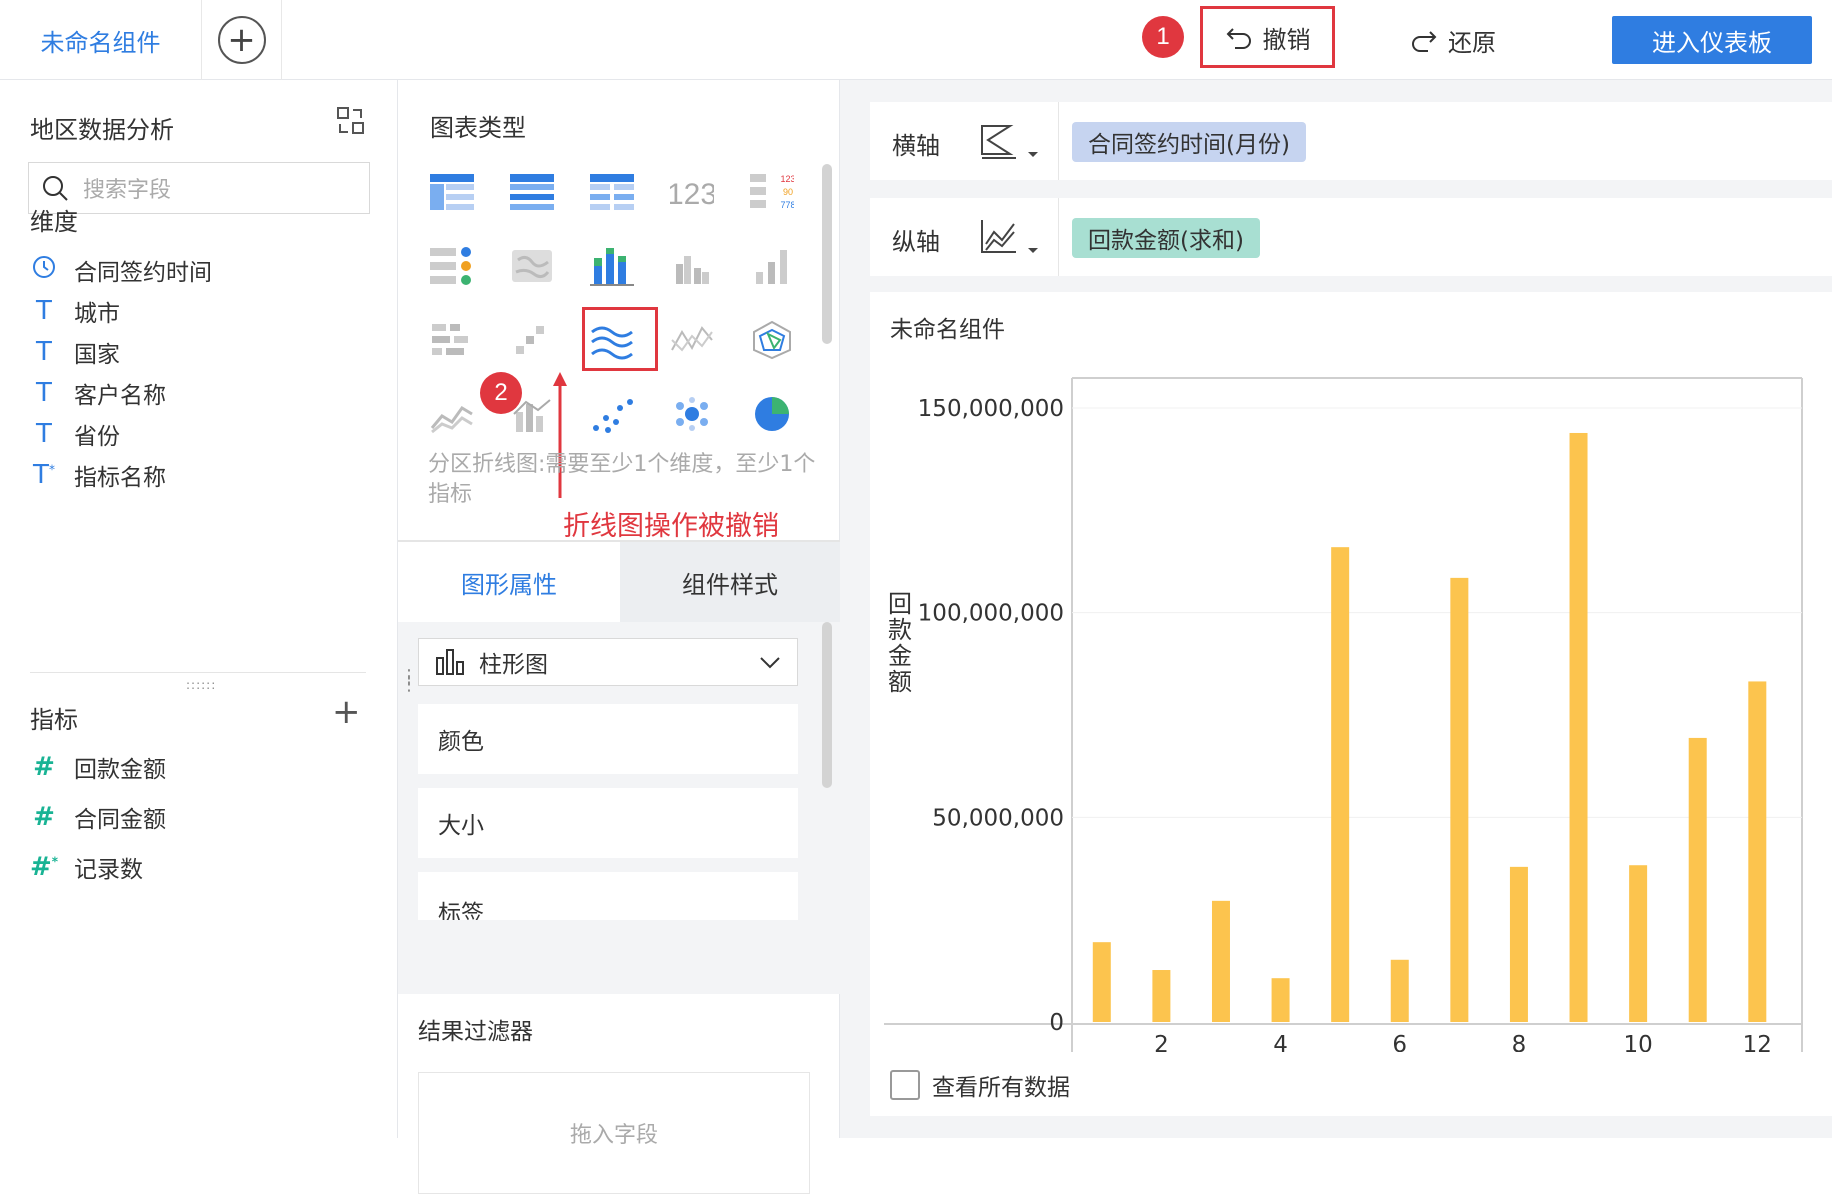 This screenshot has width=1832, height=1194. I want to click on metric-item: # 回款金额, so click(98, 767).